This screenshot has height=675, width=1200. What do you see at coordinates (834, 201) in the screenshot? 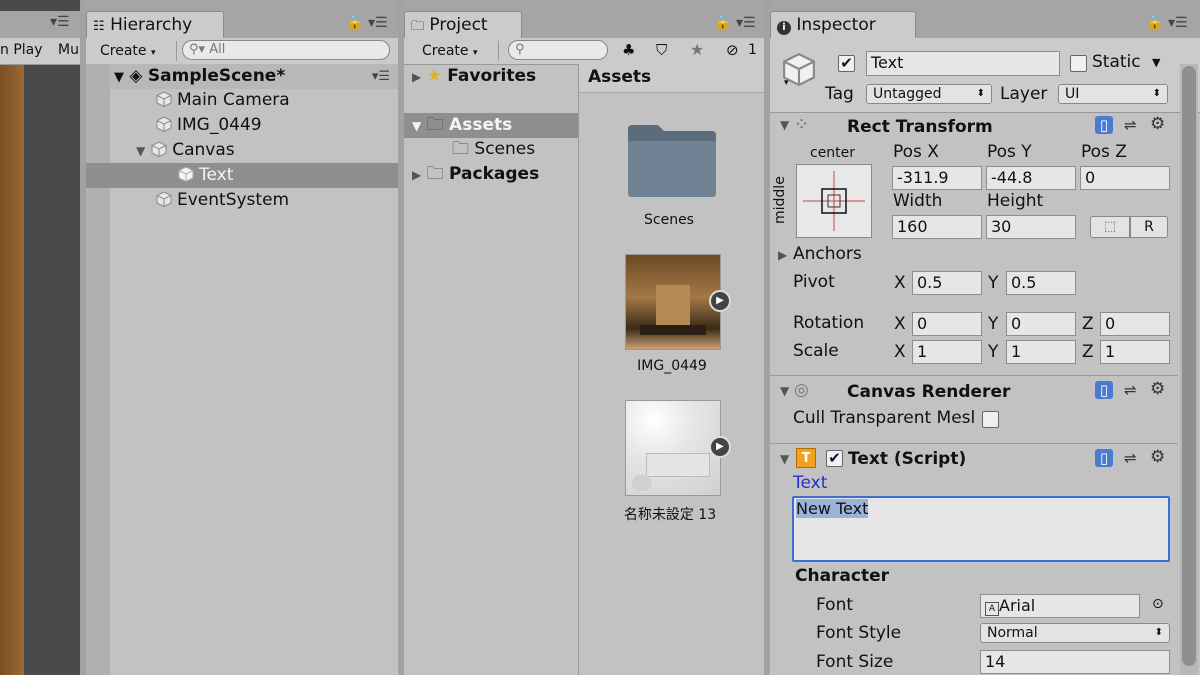
I see `anchor-presets-button` at bounding box center [834, 201].